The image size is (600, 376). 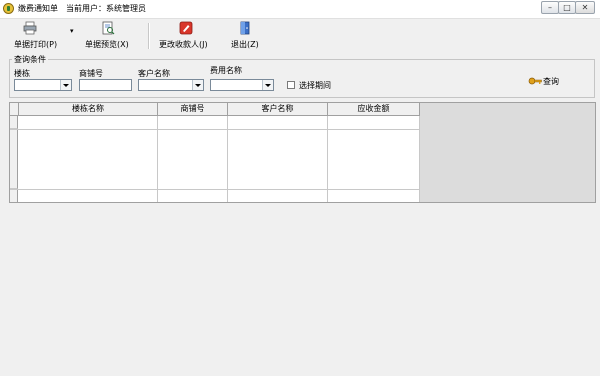 I want to click on preview-label: 单据预览(X), so click(x=107, y=44).